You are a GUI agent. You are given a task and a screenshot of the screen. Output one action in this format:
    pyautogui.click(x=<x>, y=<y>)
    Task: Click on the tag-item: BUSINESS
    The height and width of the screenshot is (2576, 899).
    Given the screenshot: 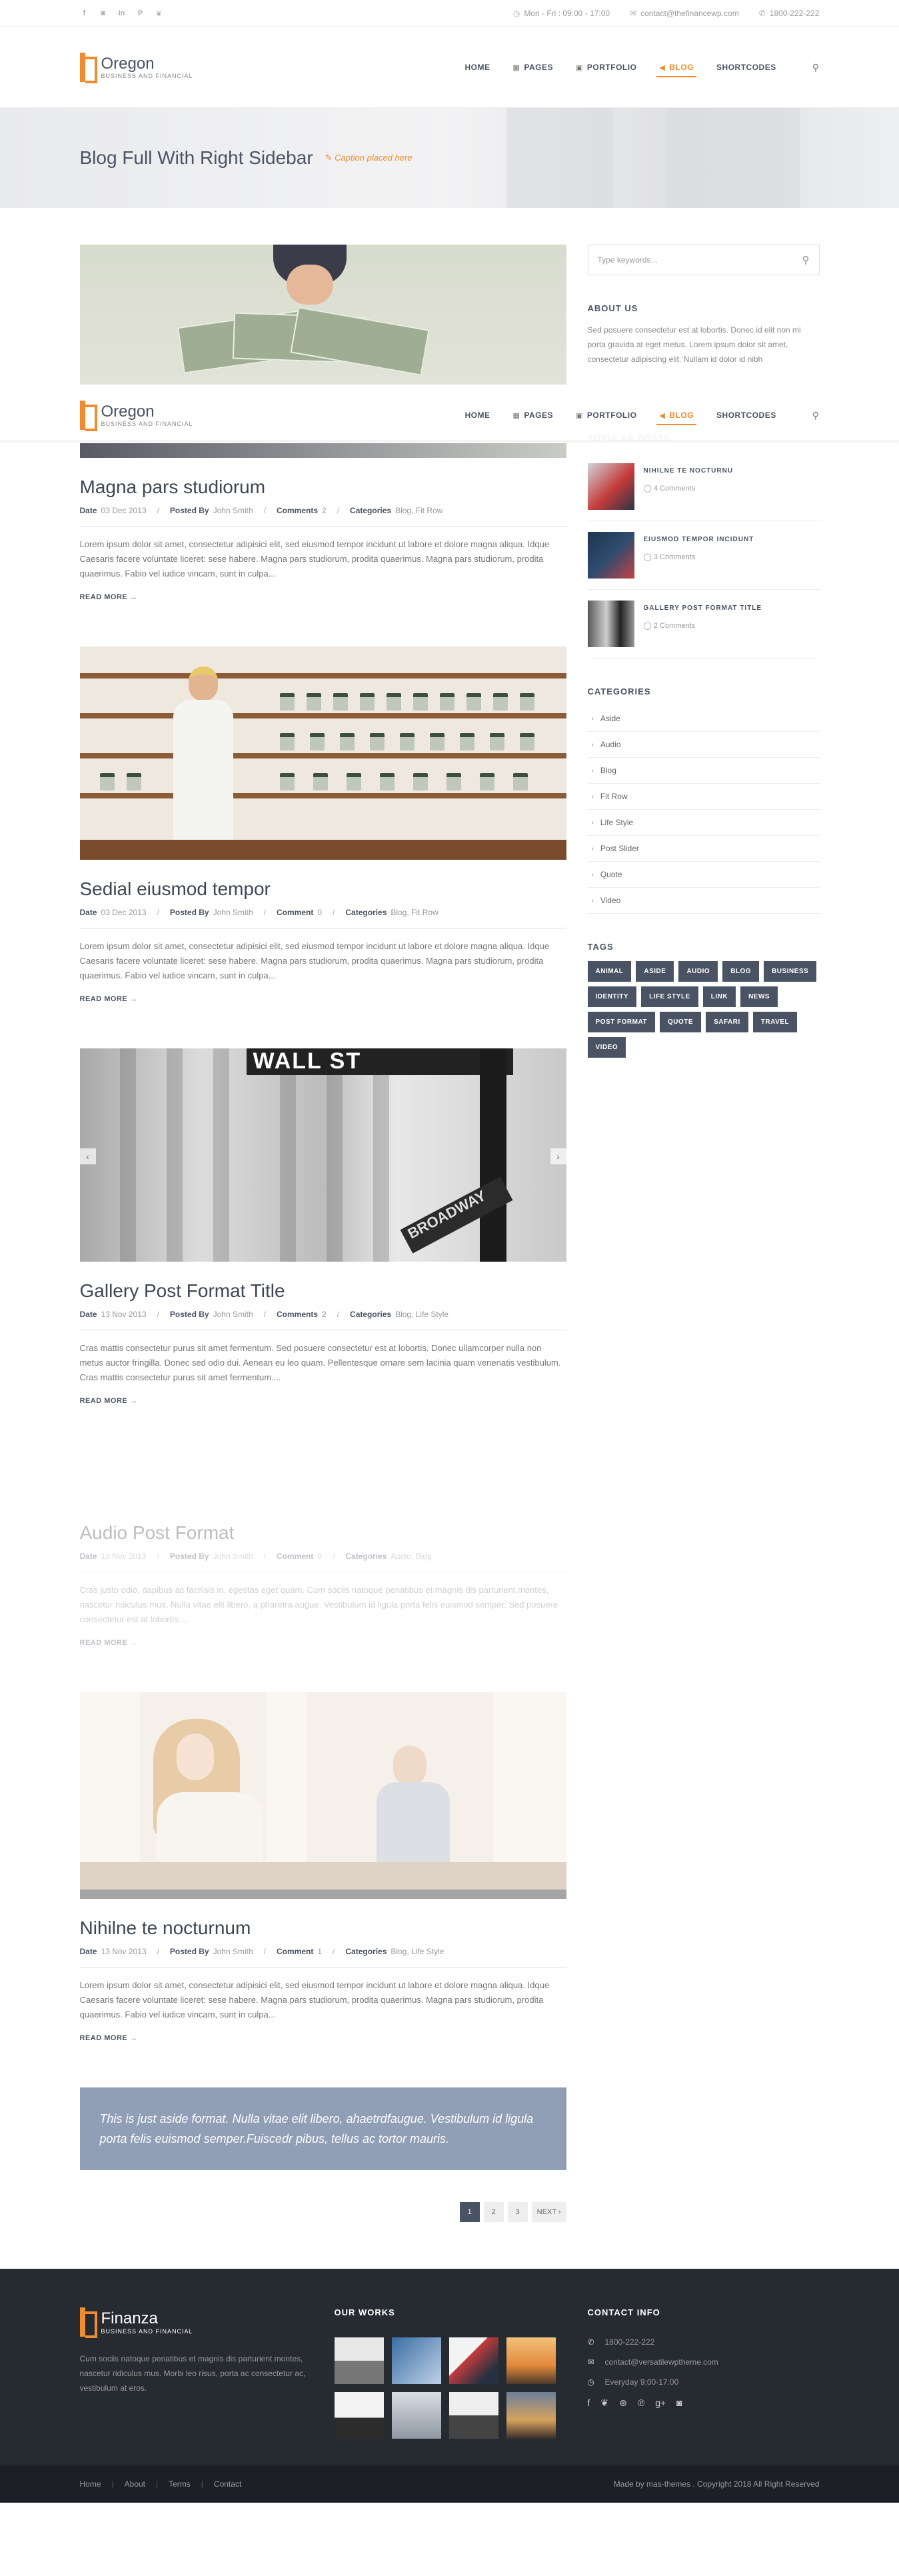 What is the action you would take?
    pyautogui.click(x=790, y=972)
    